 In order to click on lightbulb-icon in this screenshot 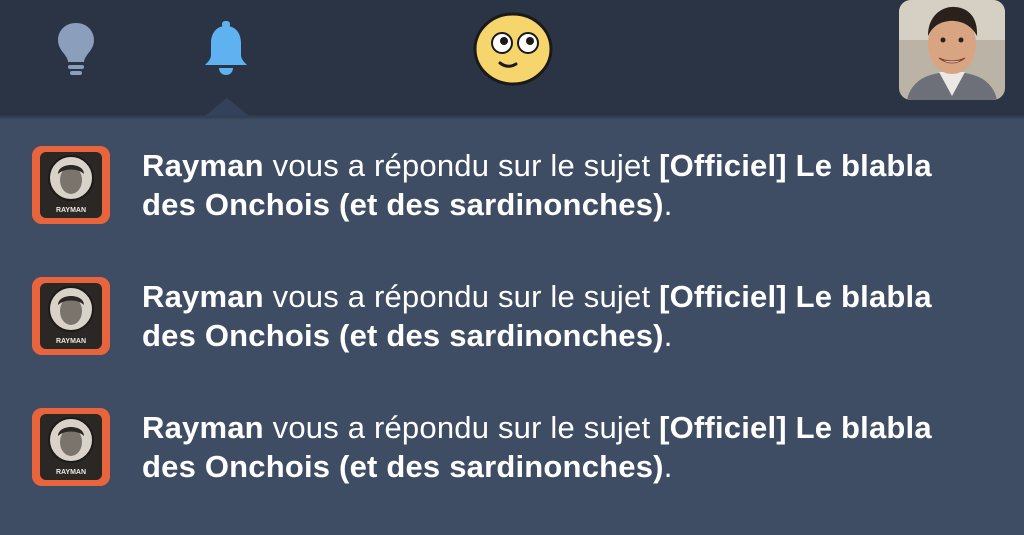, I will do `click(76, 48)`.